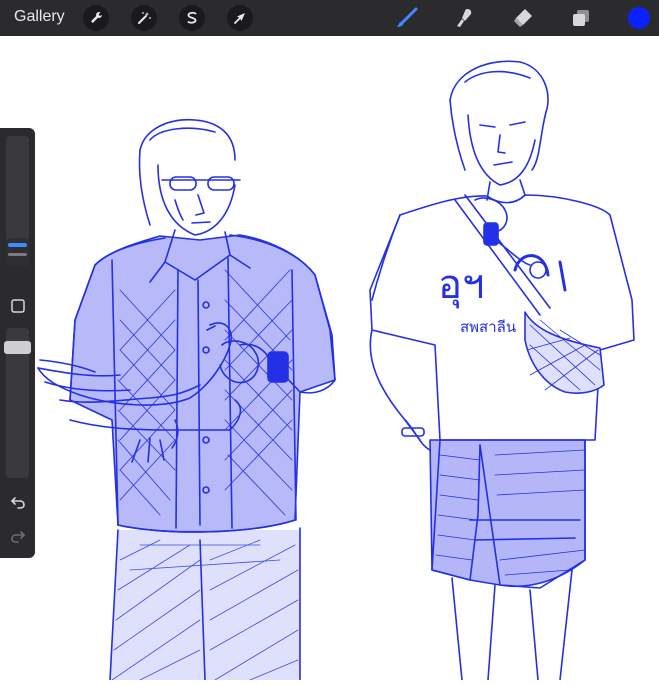  I want to click on actions-button, so click(96, 18).